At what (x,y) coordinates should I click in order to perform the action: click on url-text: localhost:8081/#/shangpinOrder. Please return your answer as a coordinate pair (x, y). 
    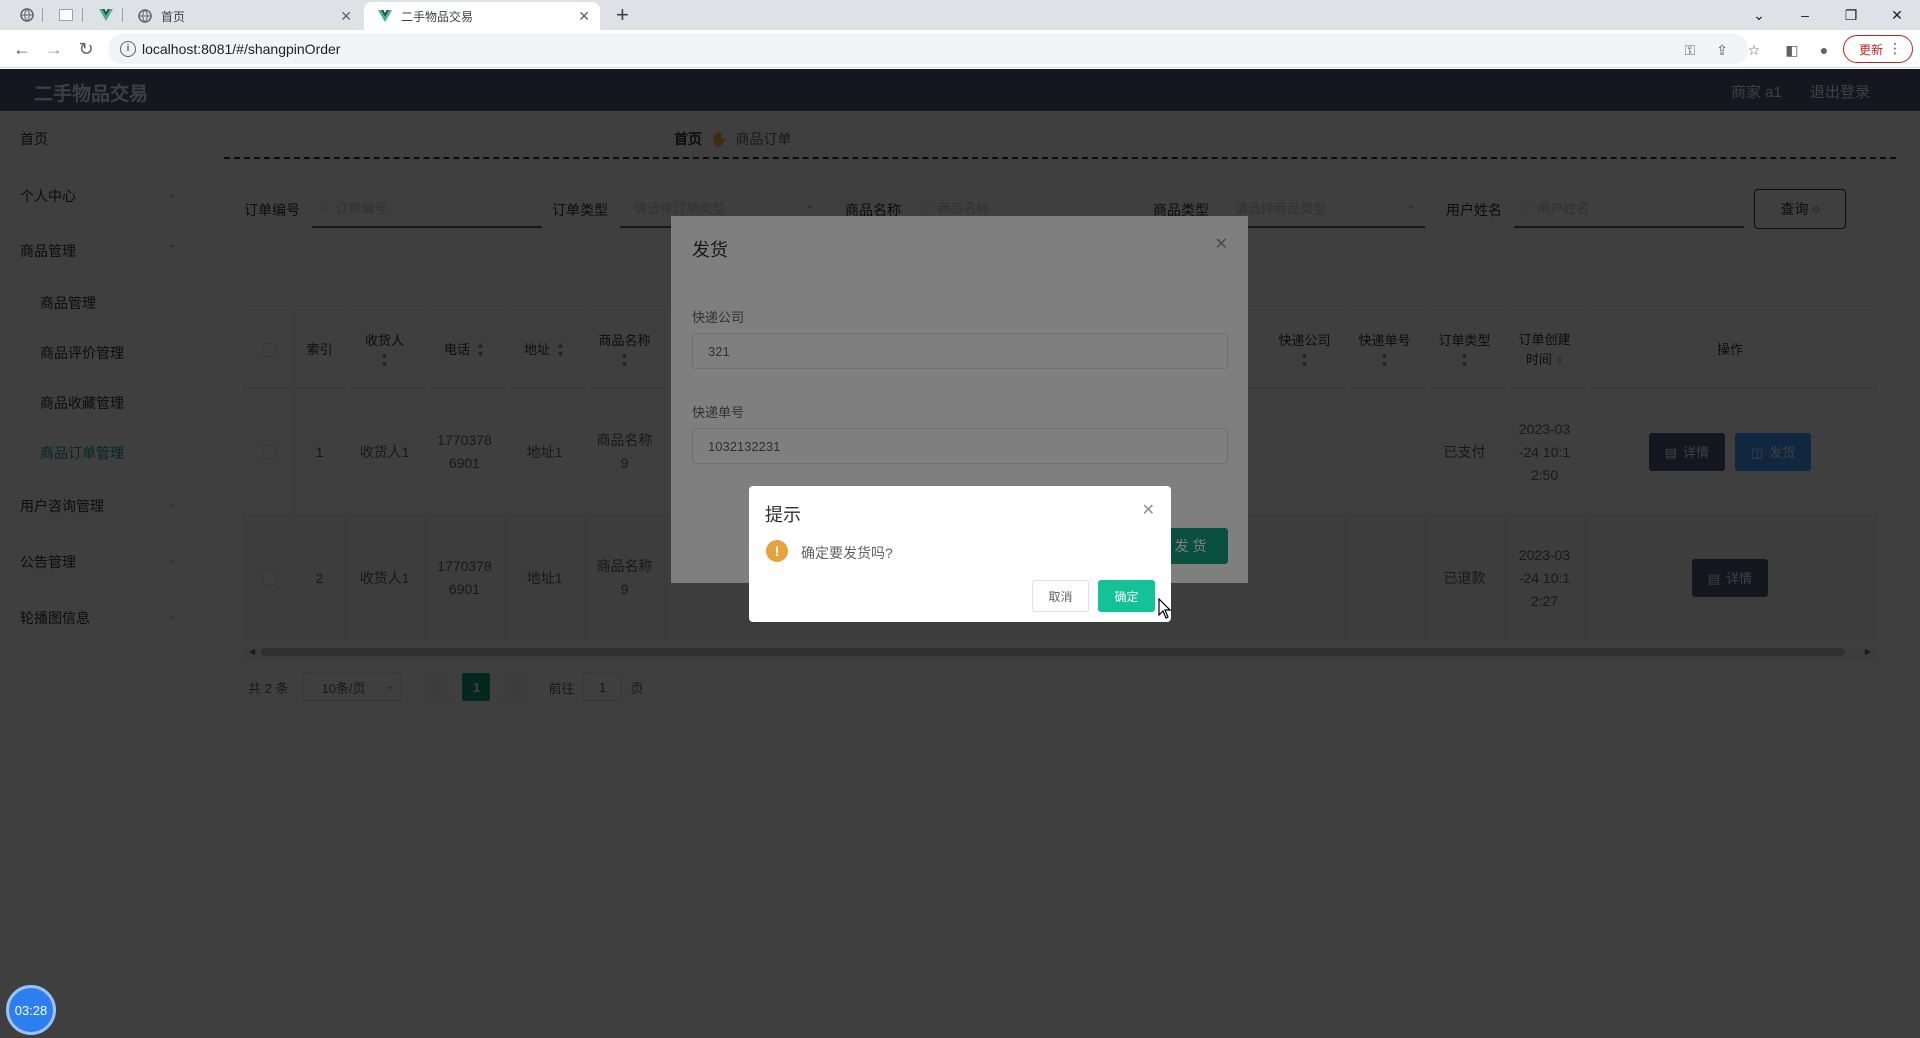
    Looking at the image, I should click on (241, 49).